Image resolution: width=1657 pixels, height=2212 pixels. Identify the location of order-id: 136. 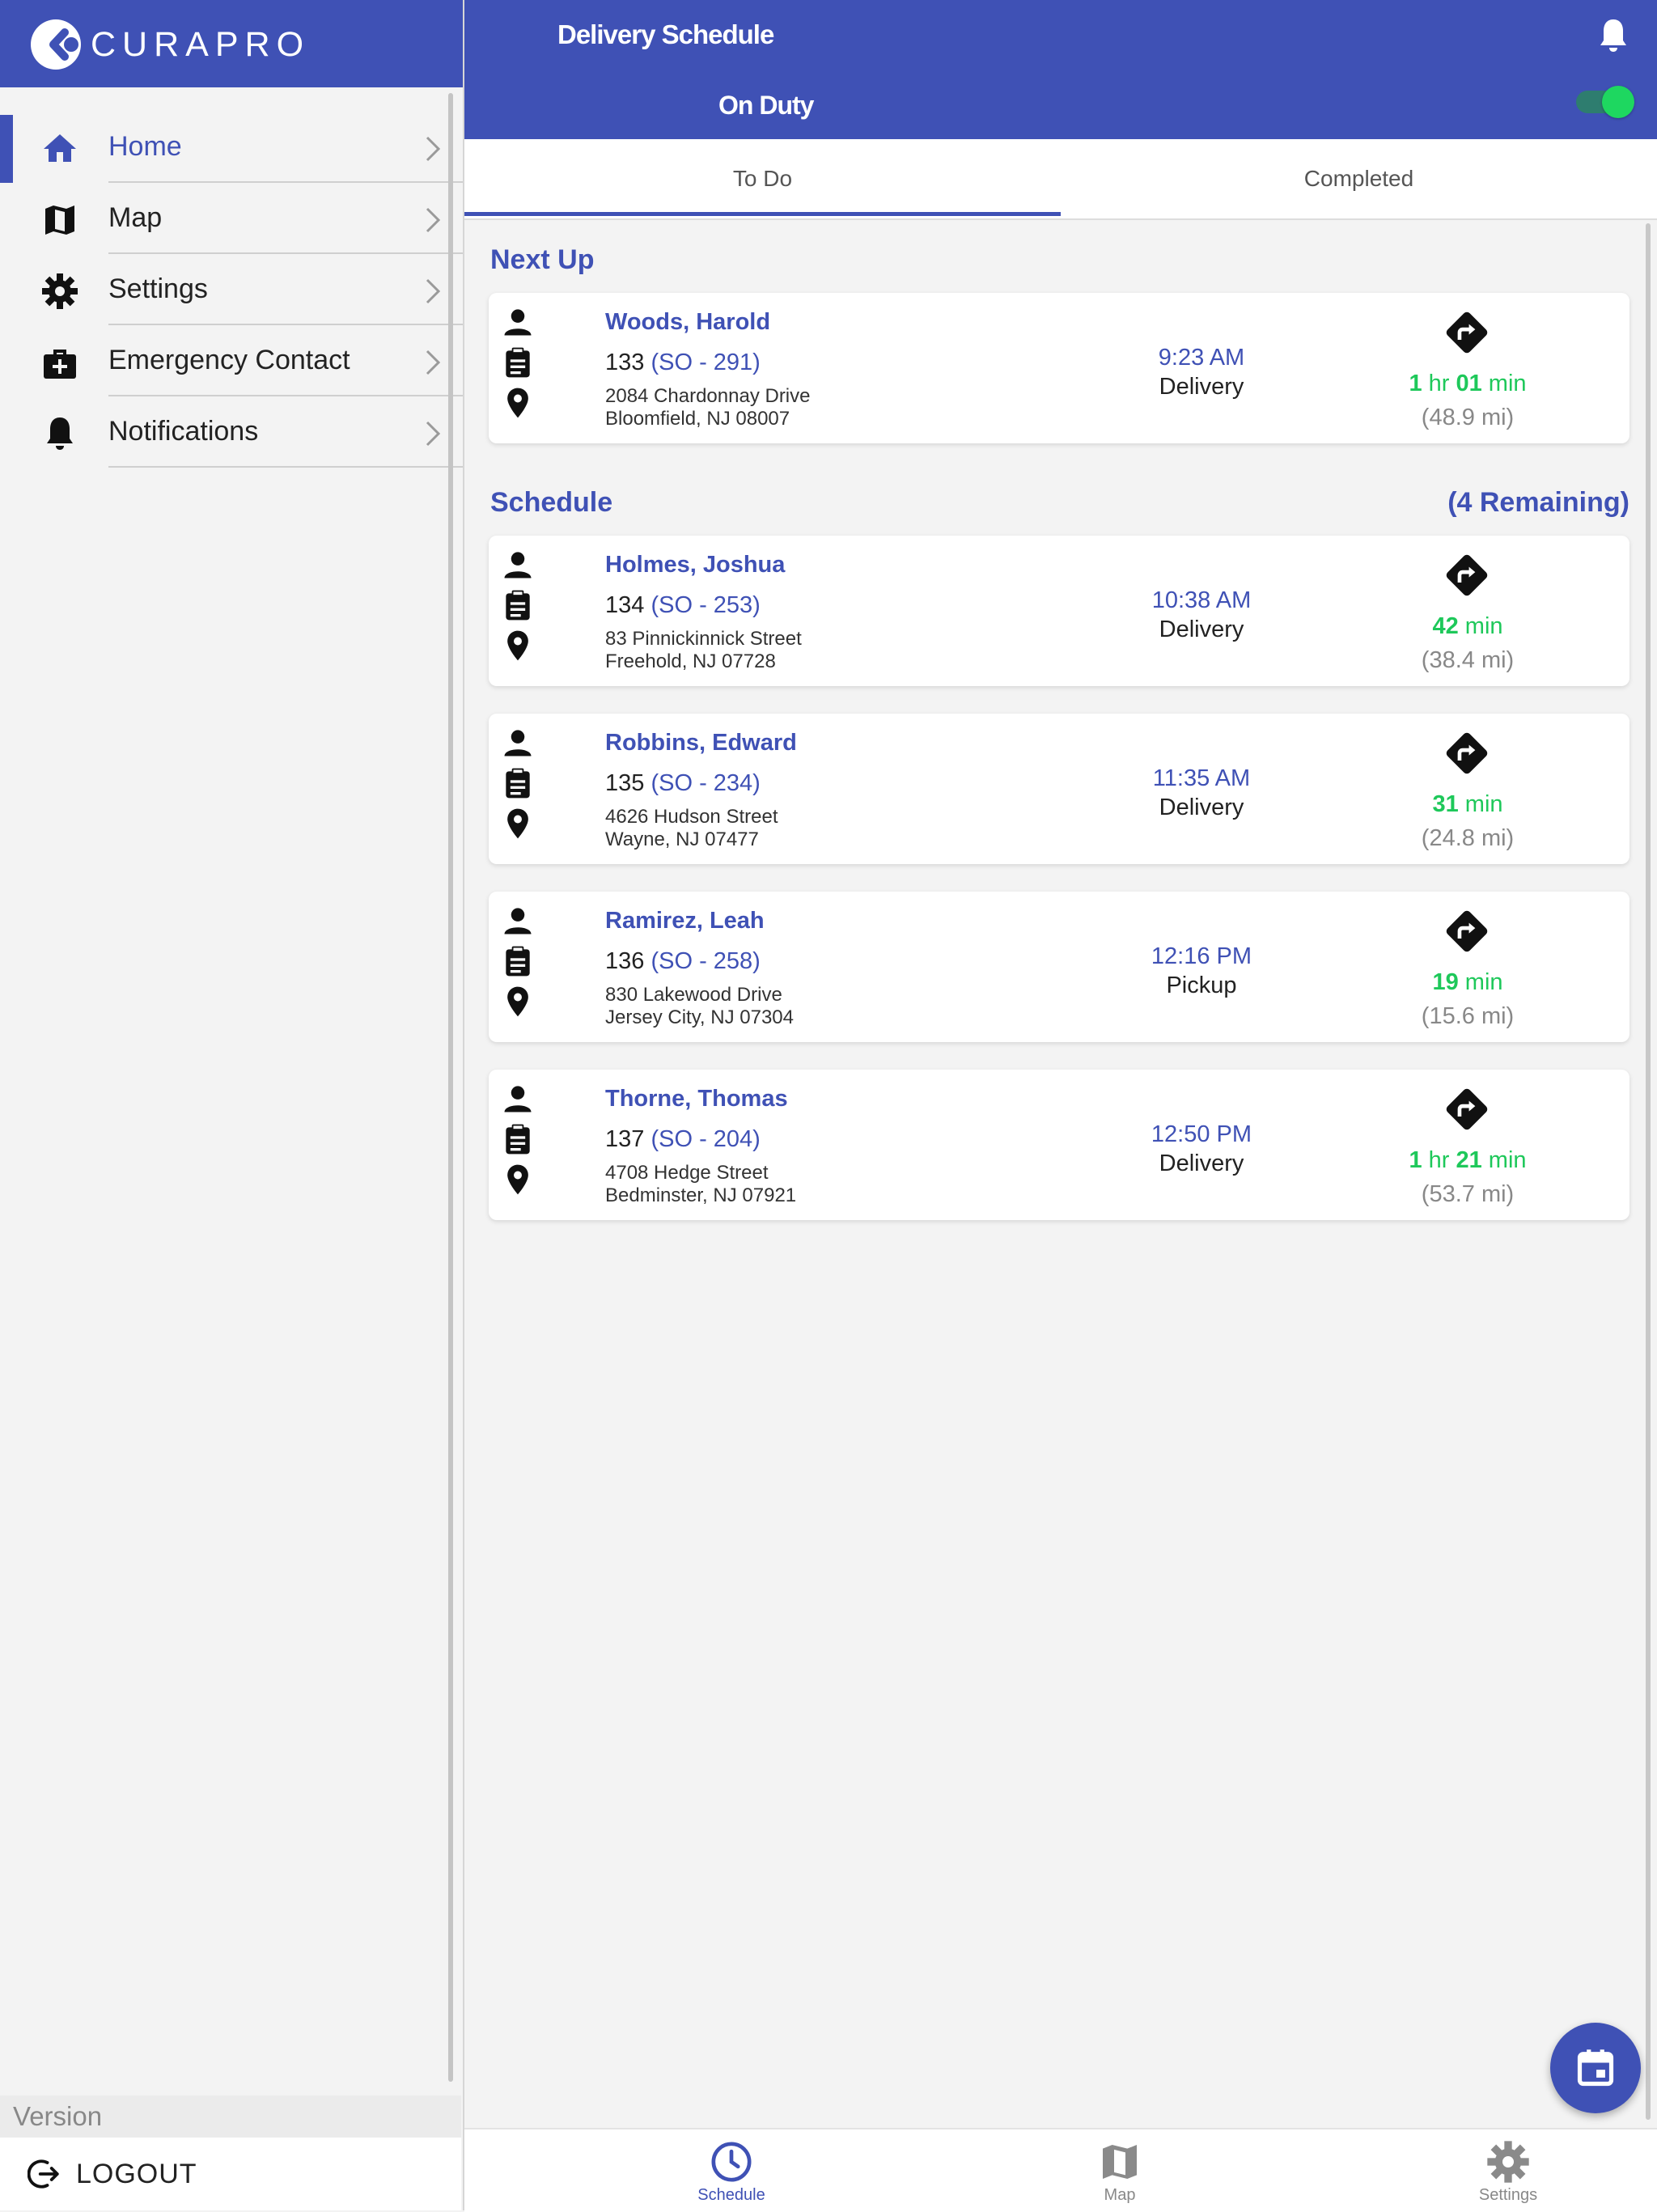
(625, 961).